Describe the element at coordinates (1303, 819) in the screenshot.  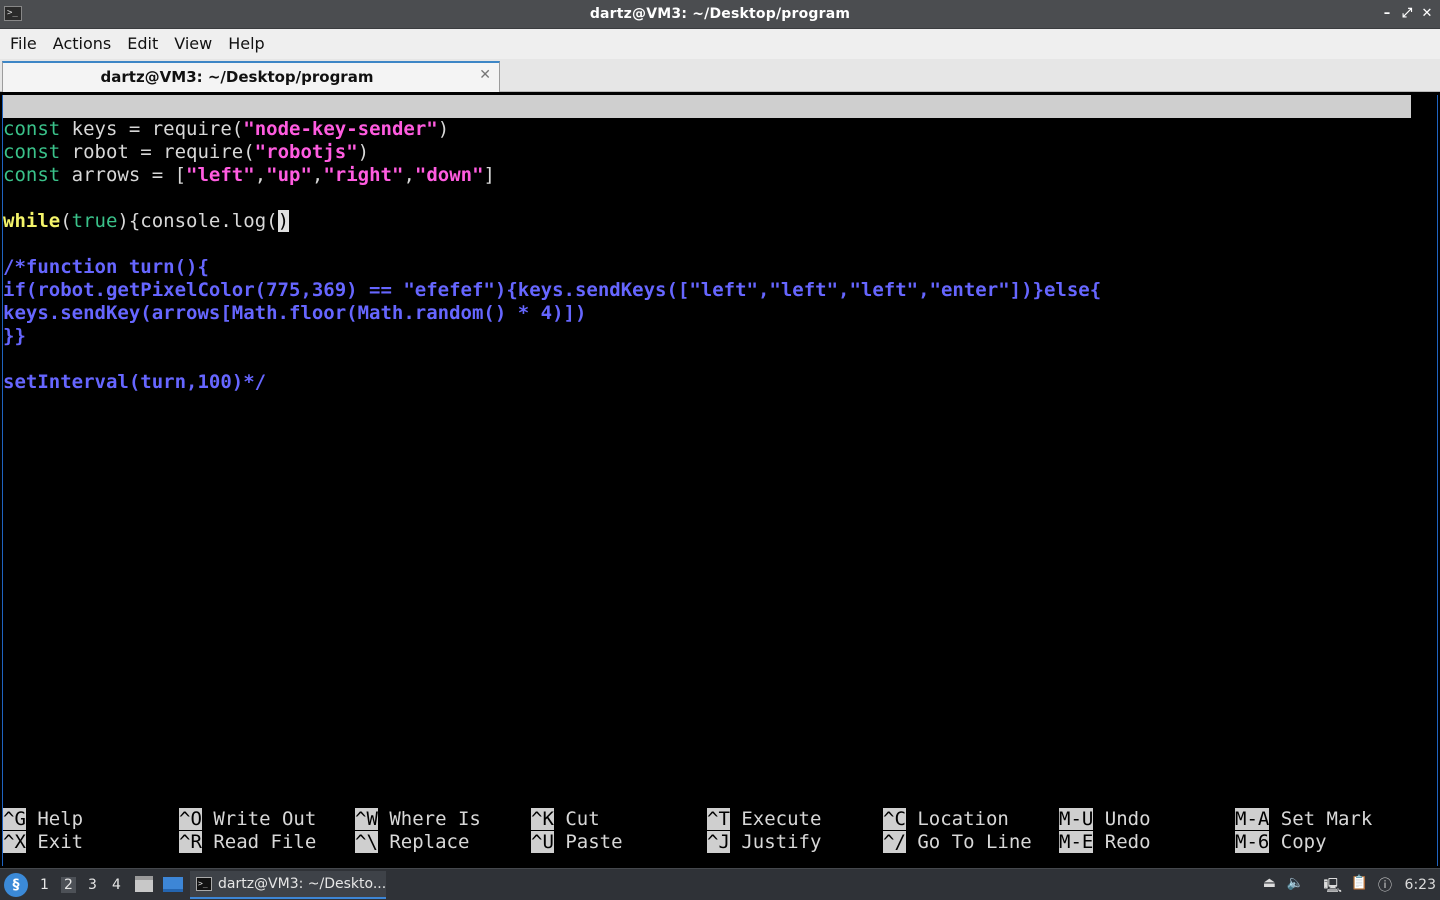
I see `shortcut-set-mark: M-A Set Mark` at that location.